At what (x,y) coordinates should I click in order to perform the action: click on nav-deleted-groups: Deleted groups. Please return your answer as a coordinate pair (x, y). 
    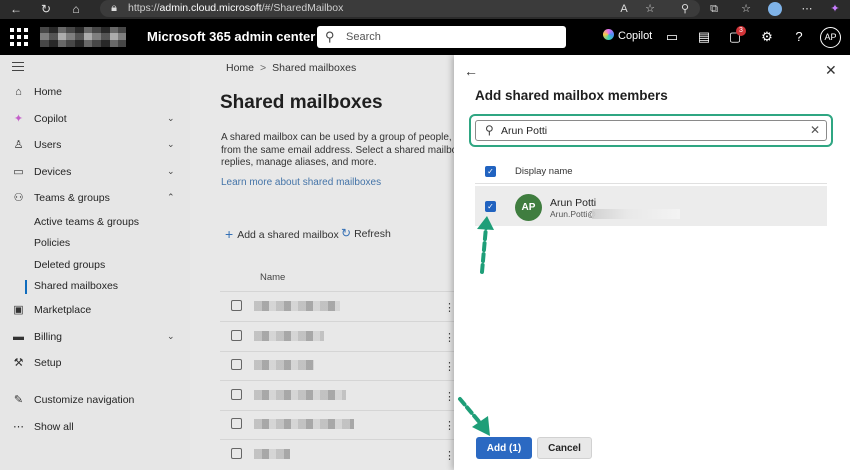
    Looking at the image, I should click on (95, 266).